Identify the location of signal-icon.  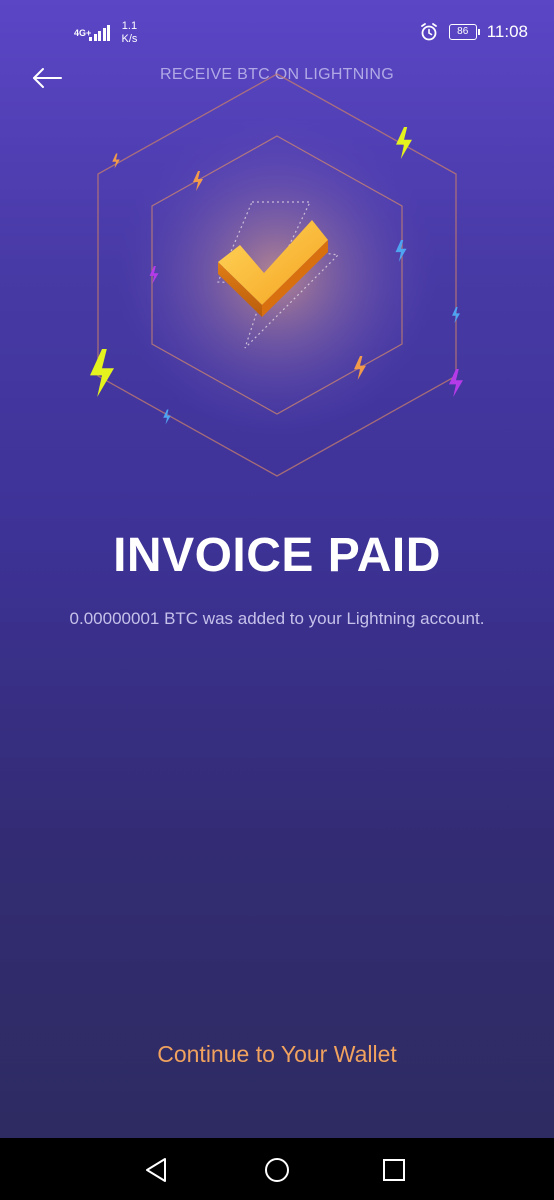
(100, 33).